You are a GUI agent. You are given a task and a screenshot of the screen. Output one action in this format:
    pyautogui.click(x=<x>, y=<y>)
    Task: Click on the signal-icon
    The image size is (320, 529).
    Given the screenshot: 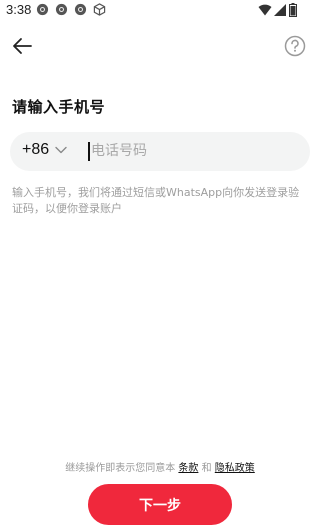 What is the action you would take?
    pyautogui.click(x=280, y=10)
    